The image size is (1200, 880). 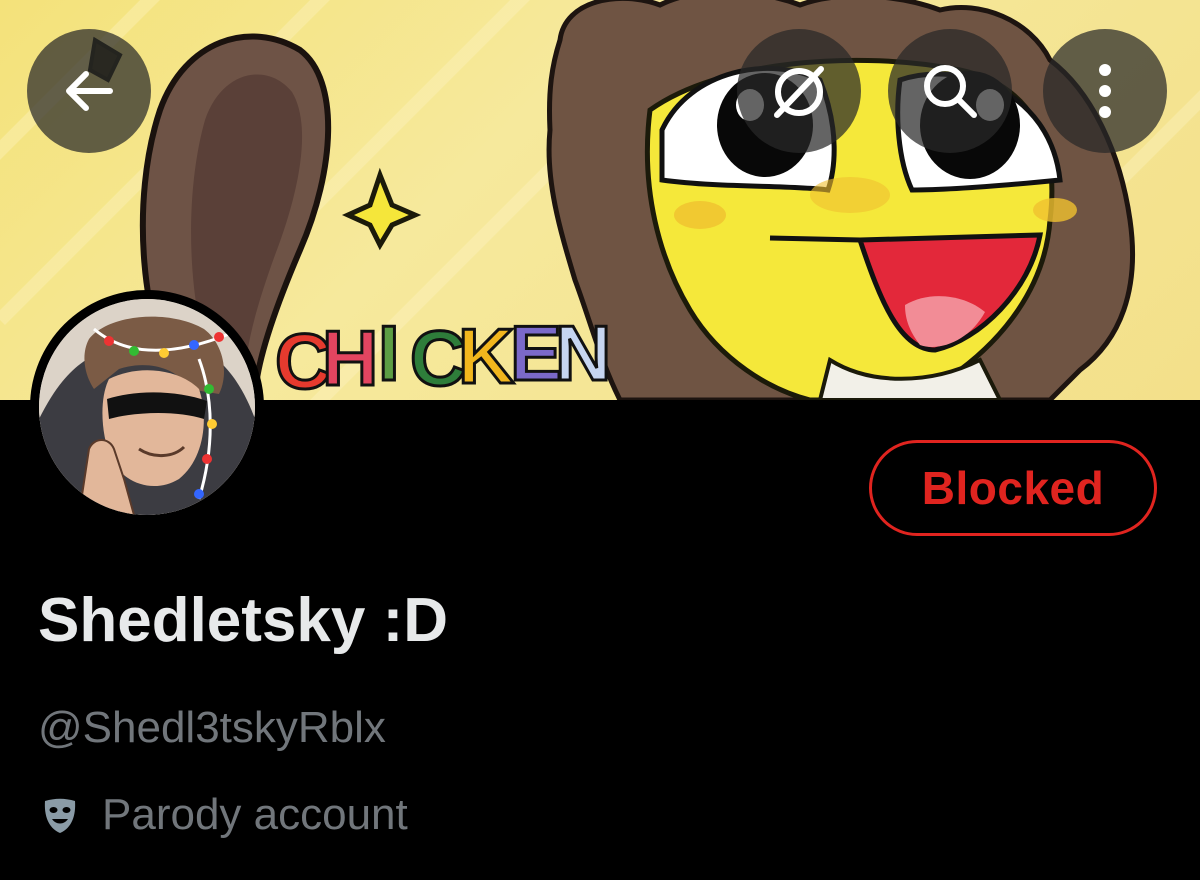 What do you see at coordinates (243, 620) in the screenshot?
I see `display-name: Shedletsky :D` at bounding box center [243, 620].